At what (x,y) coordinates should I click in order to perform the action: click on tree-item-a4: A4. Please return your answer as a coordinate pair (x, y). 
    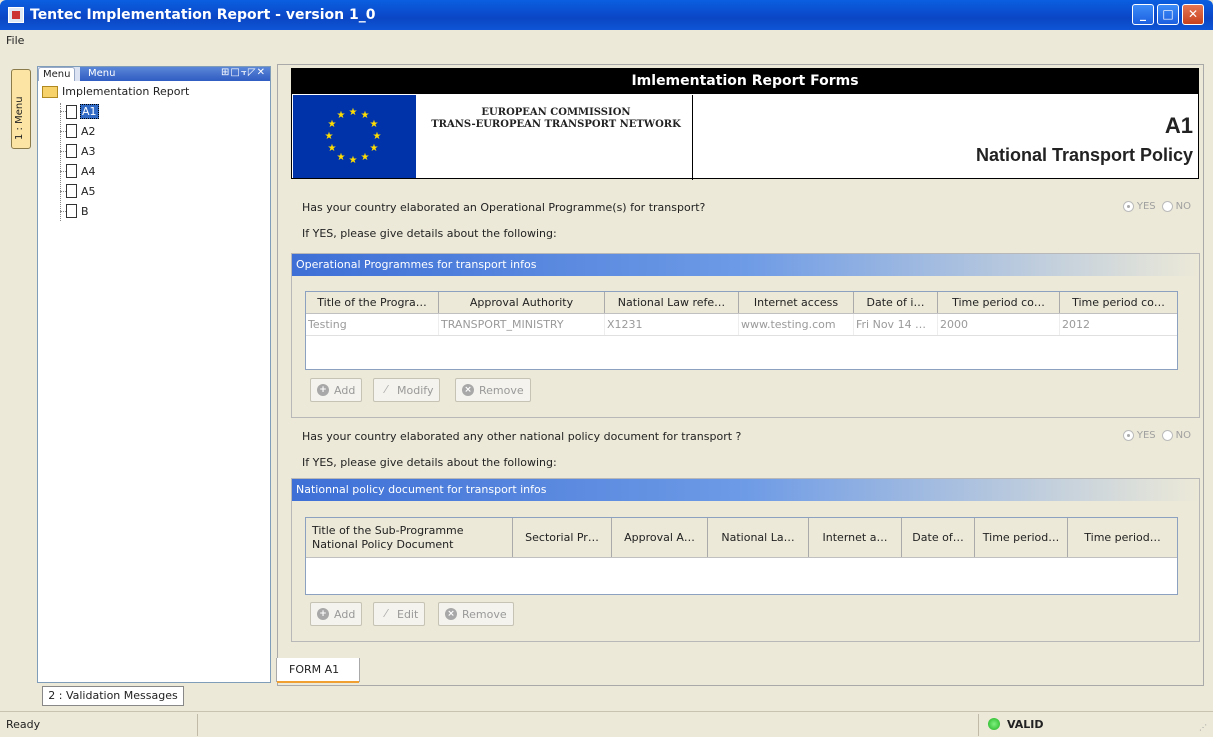
    Looking at the image, I should click on (81, 171).